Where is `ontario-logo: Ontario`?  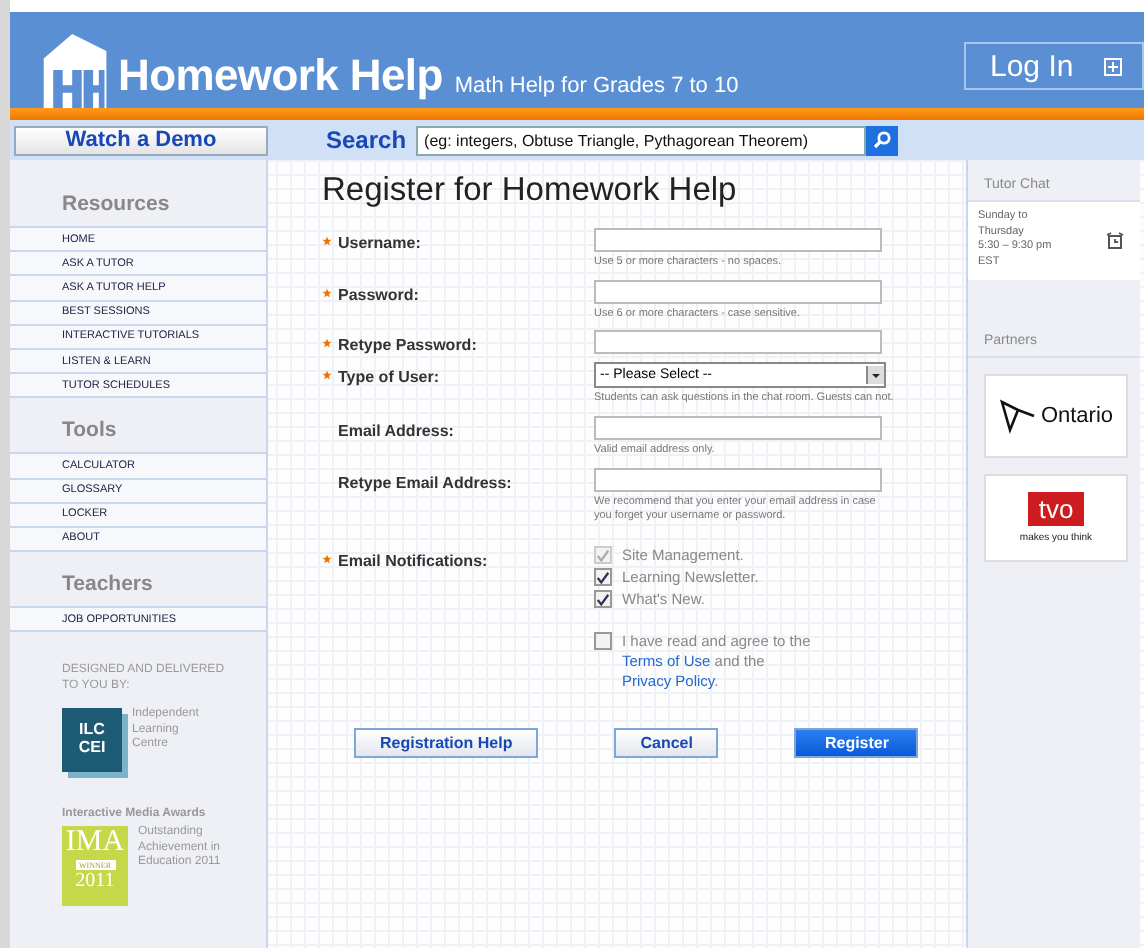
ontario-logo: Ontario is located at coordinates (1056, 415).